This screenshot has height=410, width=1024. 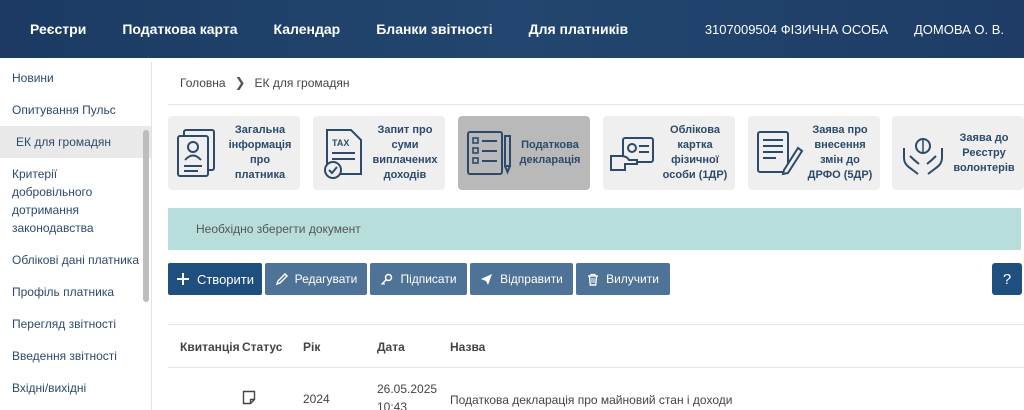 What do you see at coordinates (632, 279) in the screenshot?
I see `delete-button-label: Вилучити` at bounding box center [632, 279].